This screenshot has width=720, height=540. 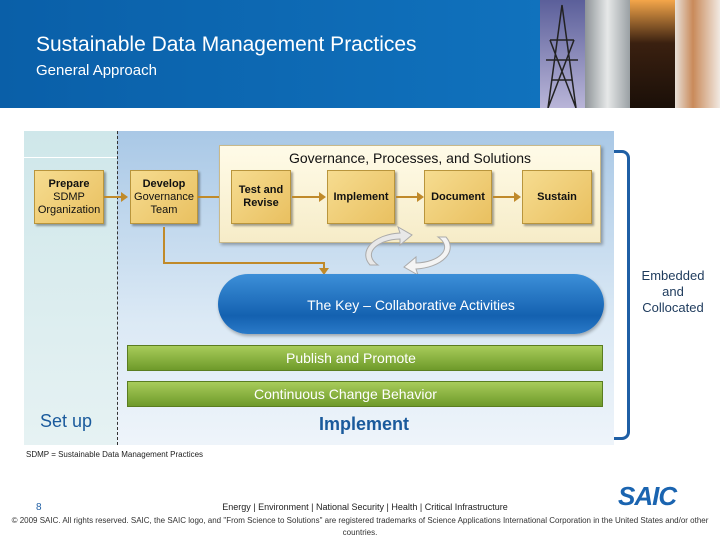 What do you see at coordinates (117, 288) in the screenshot?
I see `phase-divider` at bounding box center [117, 288].